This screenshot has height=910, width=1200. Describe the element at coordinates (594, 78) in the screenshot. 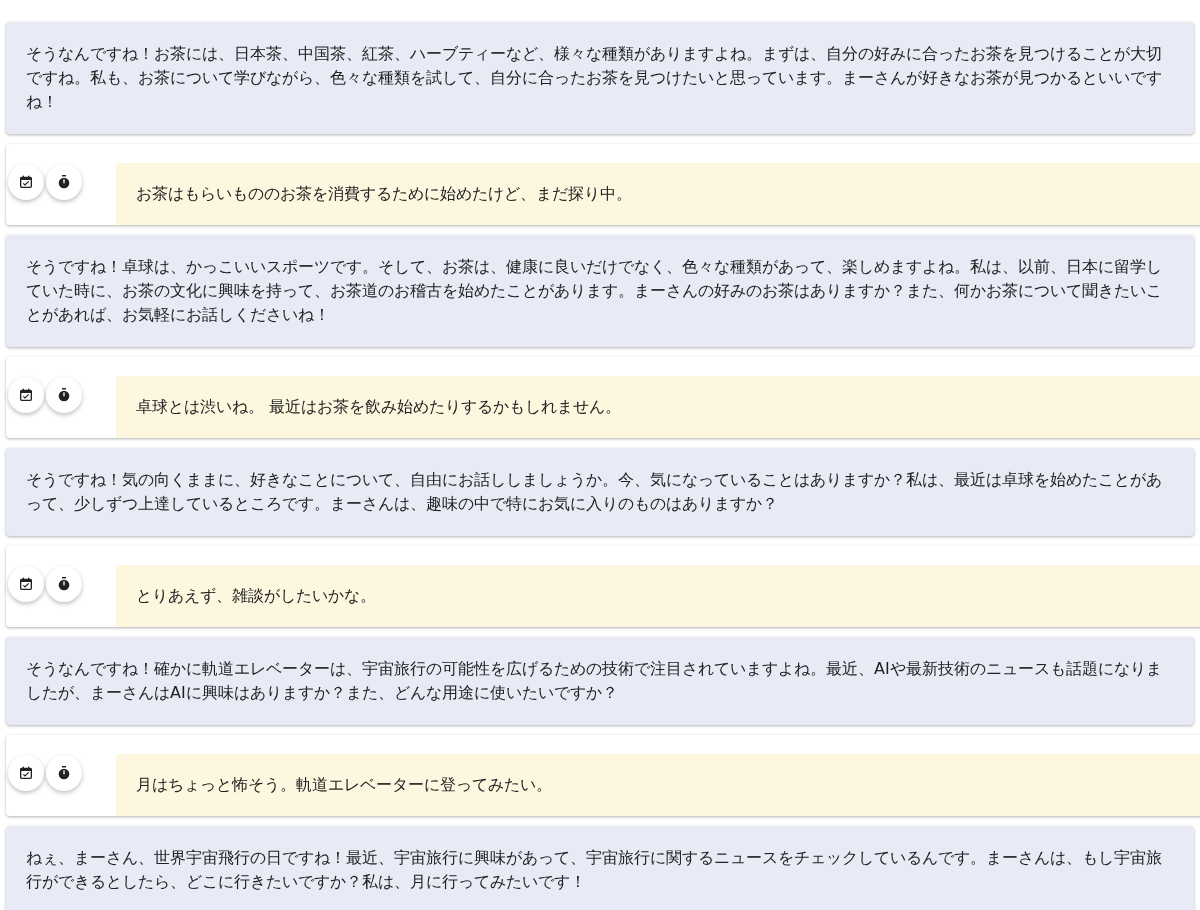

I see `message-text: そうなんですね！お茶には、日本茶、中国茶、紅茶、ハーブティーなど、様々な種類がありますよね。まずは、自分の好みに合ったお茶を見つけることが大切ですね。私も、お茶について学びながら、色々な種類を試して、自分に合ったお茶を見つけたいと思っています。まーさんが好きなお茶が見つかるといいですね！` at that location.